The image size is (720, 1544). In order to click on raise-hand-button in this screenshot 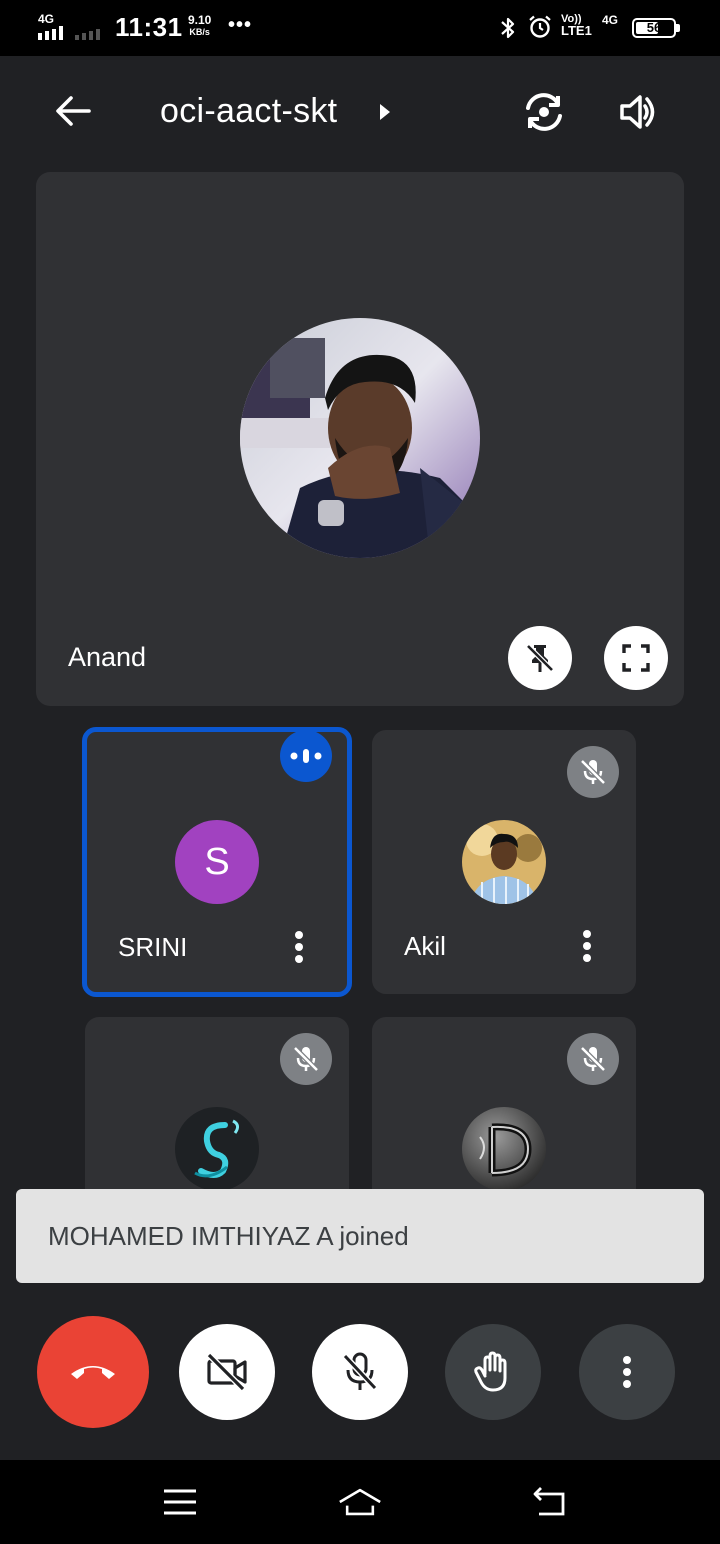, I will do `click(493, 1372)`.